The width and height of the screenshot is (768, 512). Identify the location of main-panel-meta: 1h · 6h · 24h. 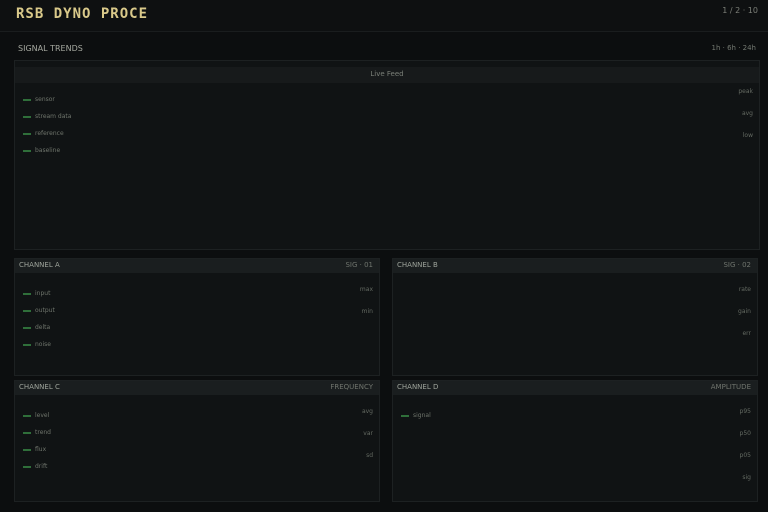
(734, 48).